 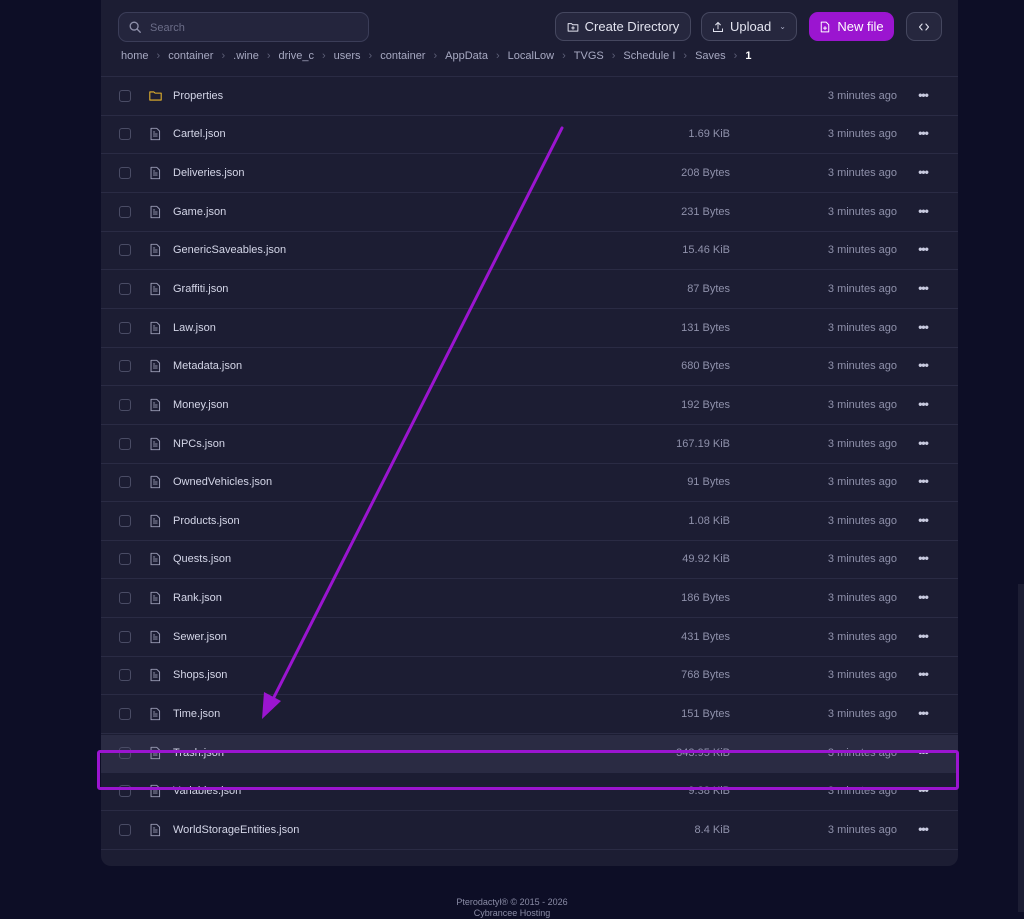 I want to click on file-row: Cartel.json 1.69 KiB 3 minutes ago •••, so click(x=529, y=135).